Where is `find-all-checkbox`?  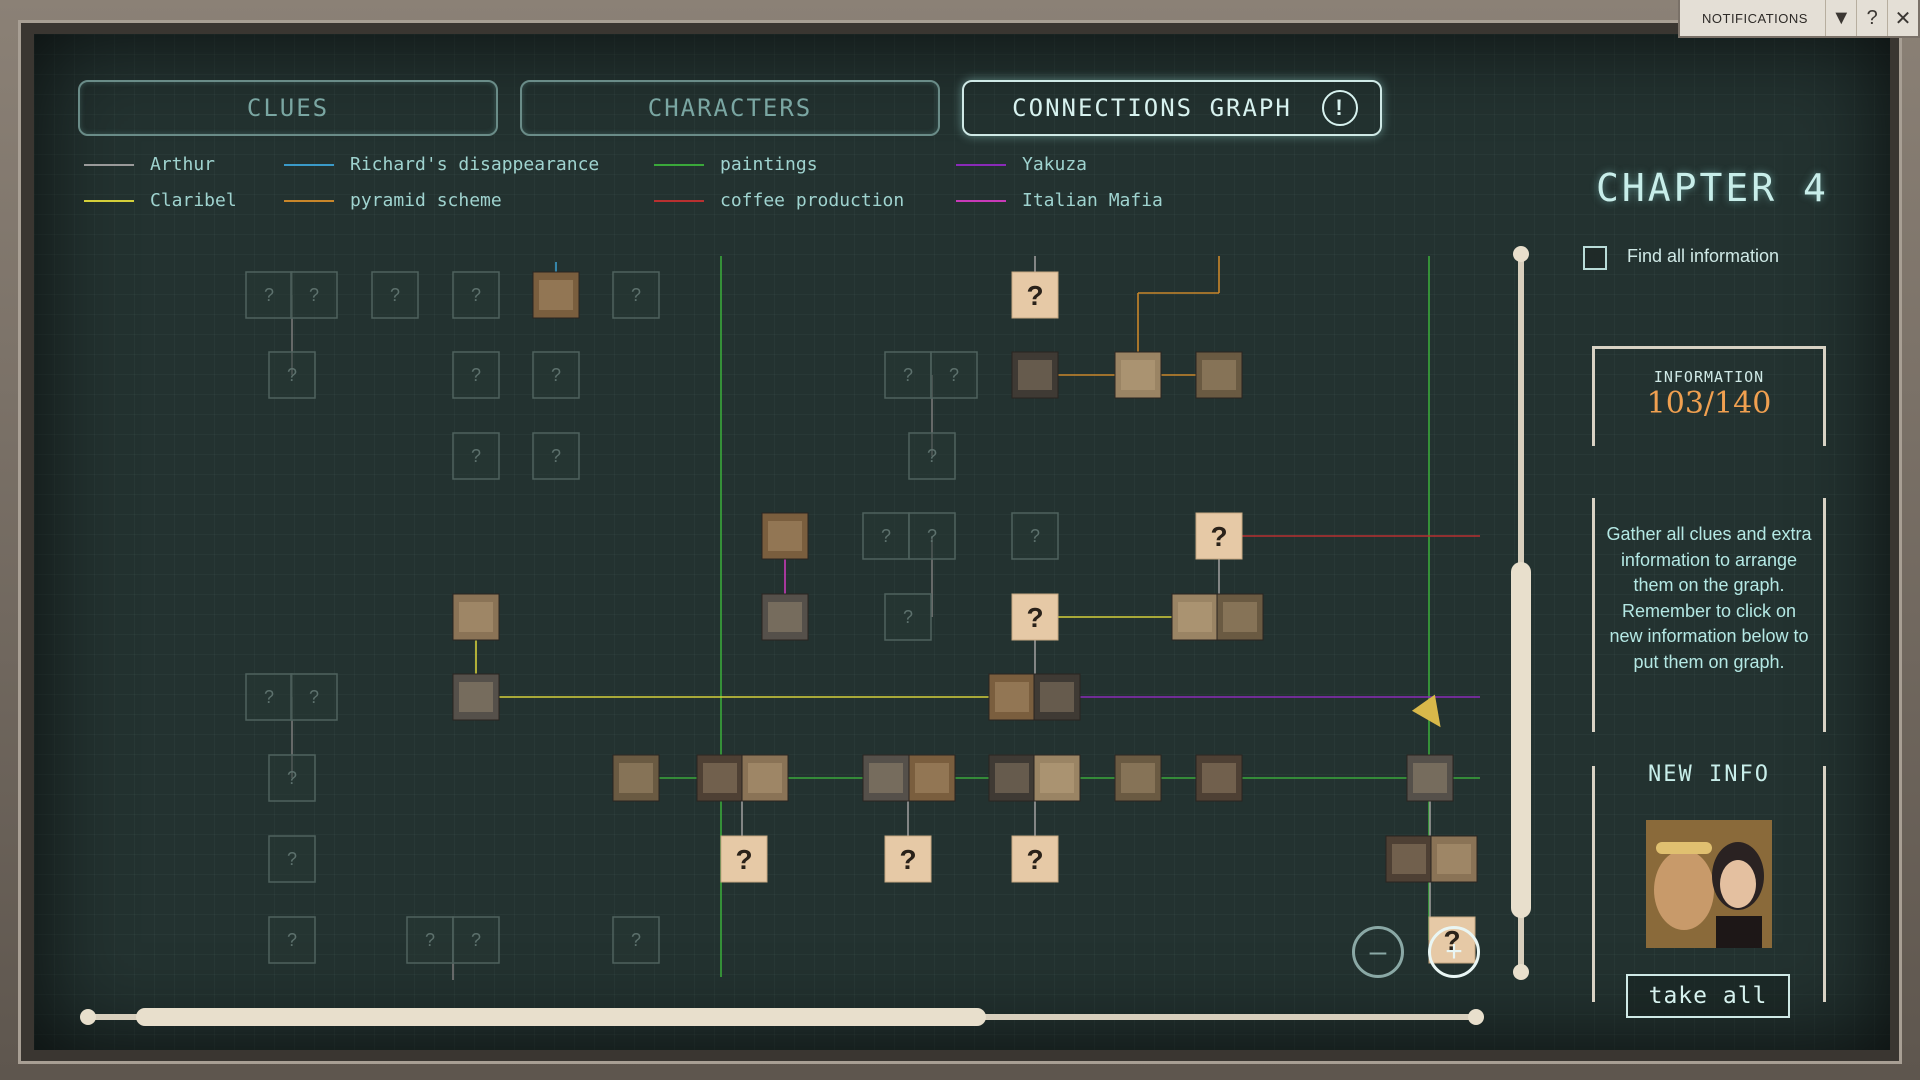
find-all-checkbox is located at coordinates (1595, 258).